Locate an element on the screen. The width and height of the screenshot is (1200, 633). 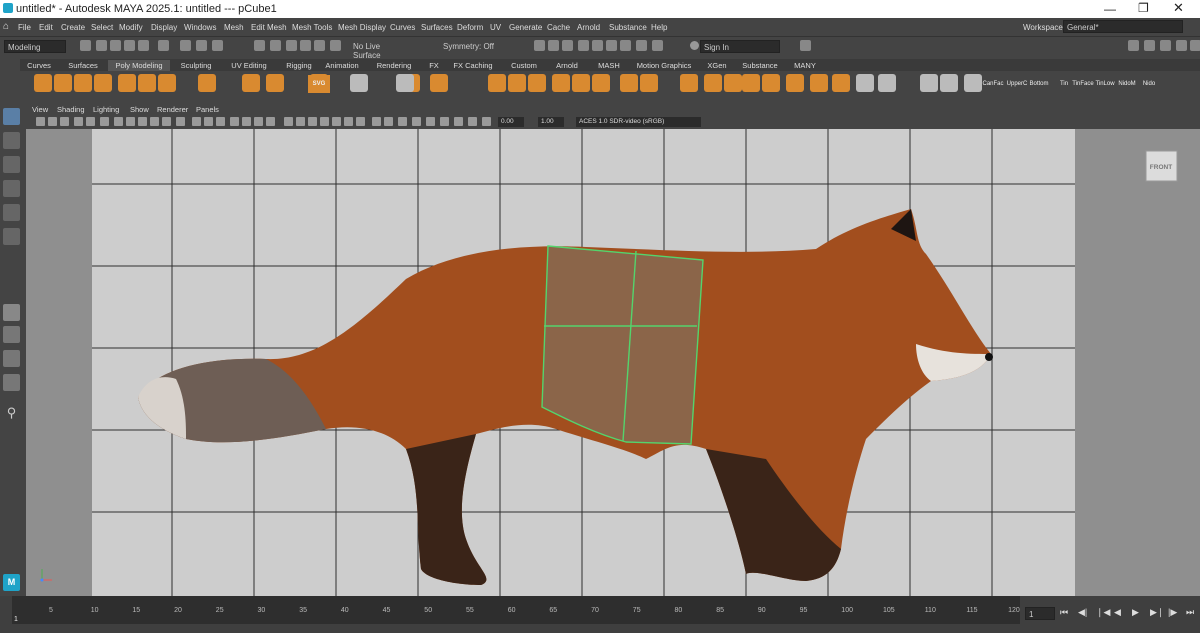
panel-tool-5-icon is located at coordinates (90, 121).